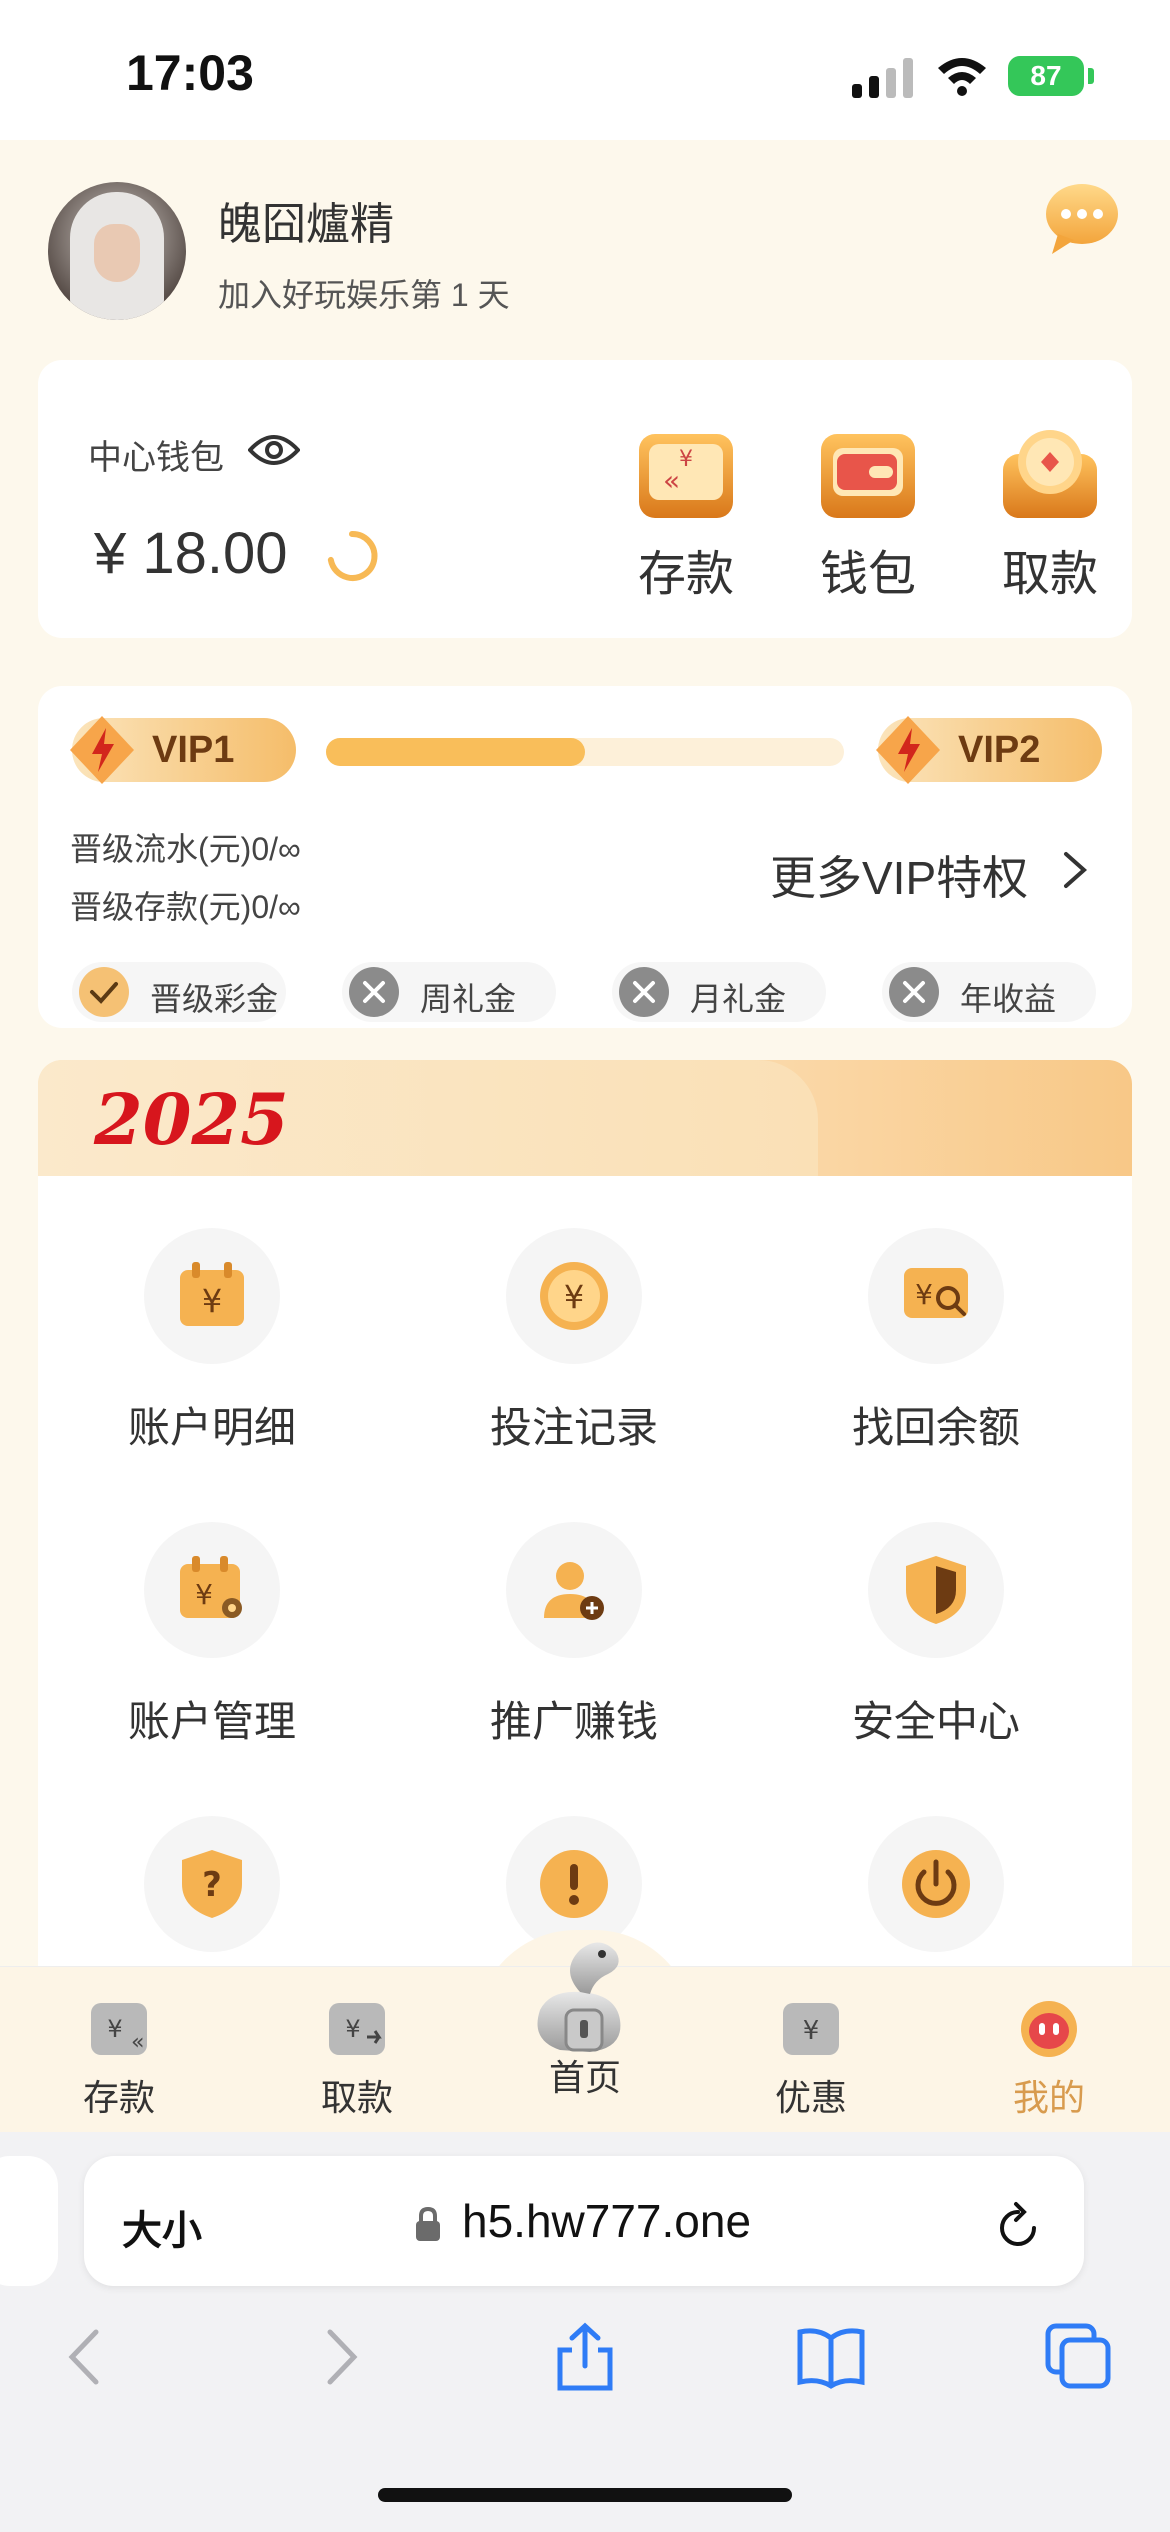 Image resolution: width=1170 pixels, height=2532 pixels. I want to click on menu-promote-earn: 推广赚钱, so click(574, 1635).